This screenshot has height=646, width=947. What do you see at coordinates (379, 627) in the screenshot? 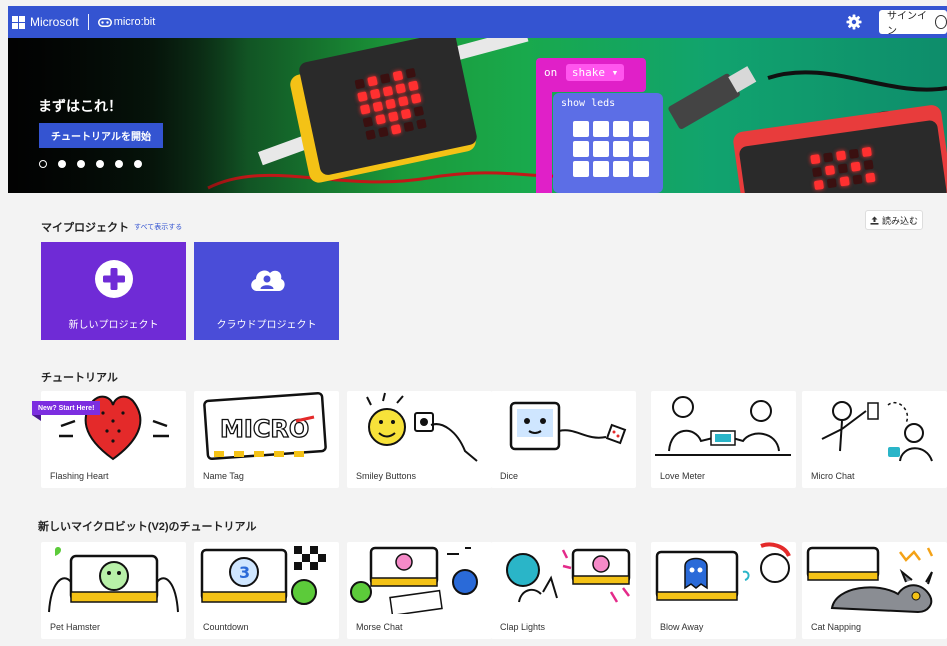
I see `tutorial-caption: Morse Chat` at bounding box center [379, 627].